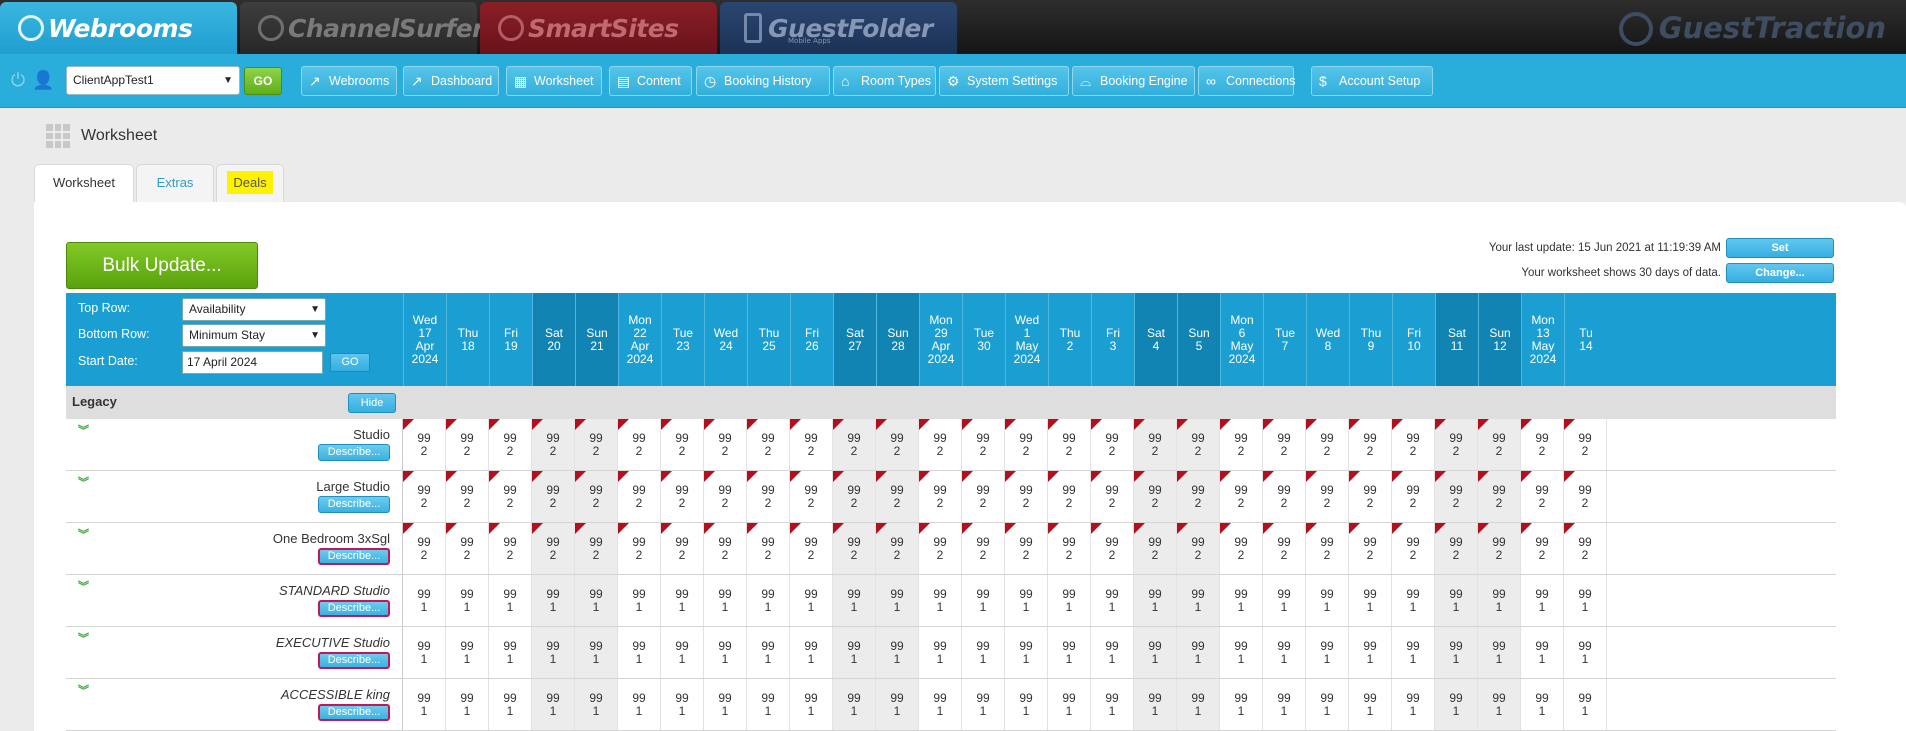 The width and height of the screenshot is (1906, 731). I want to click on nav-button-room-types: ⌂ Room Types, so click(884, 81).